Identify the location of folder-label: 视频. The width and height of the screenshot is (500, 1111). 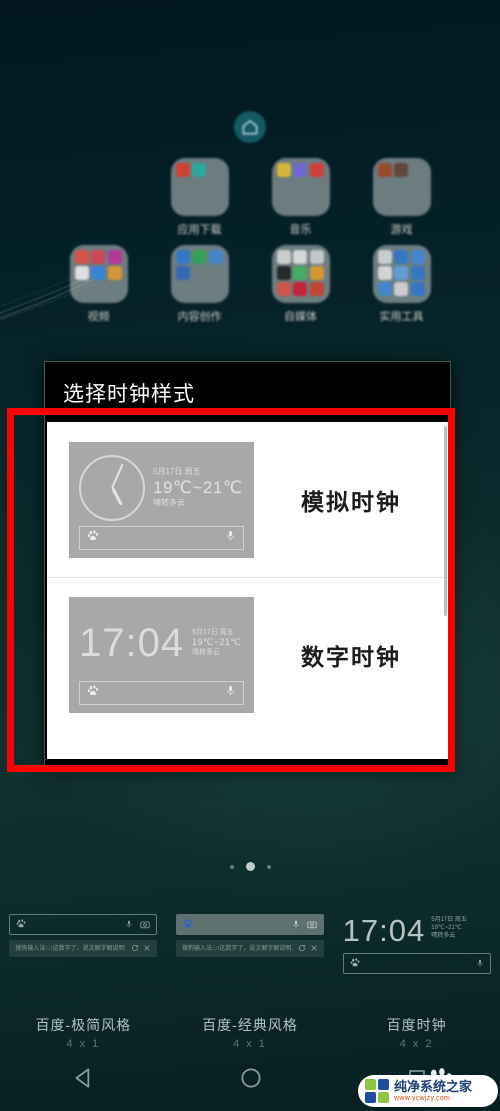
(98, 317).